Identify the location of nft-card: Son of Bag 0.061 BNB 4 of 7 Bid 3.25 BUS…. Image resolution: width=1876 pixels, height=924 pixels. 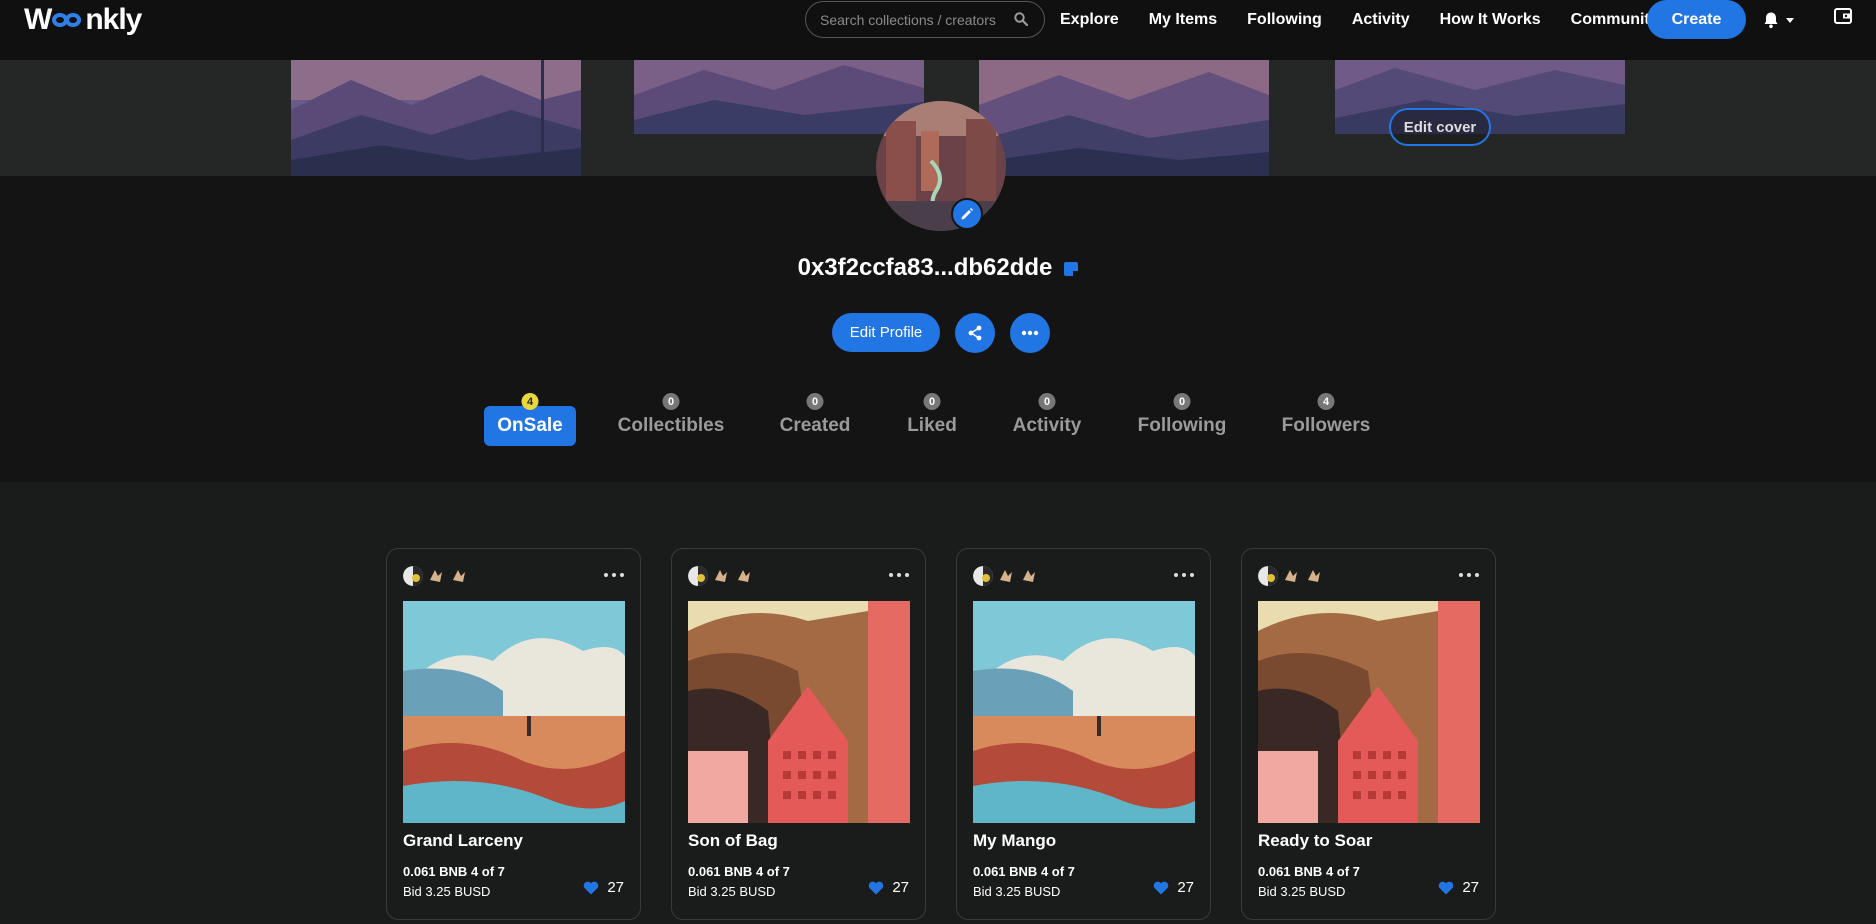
(798, 734).